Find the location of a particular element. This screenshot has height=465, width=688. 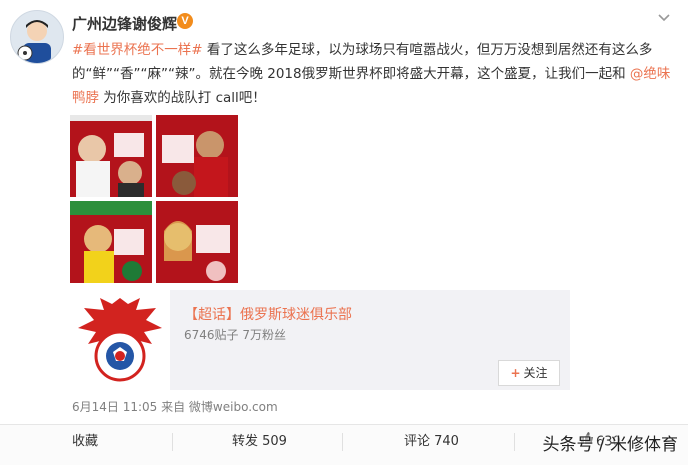

post-text-part-2: 为你喜欢的战队打 call吧！ is located at coordinates (182, 98).